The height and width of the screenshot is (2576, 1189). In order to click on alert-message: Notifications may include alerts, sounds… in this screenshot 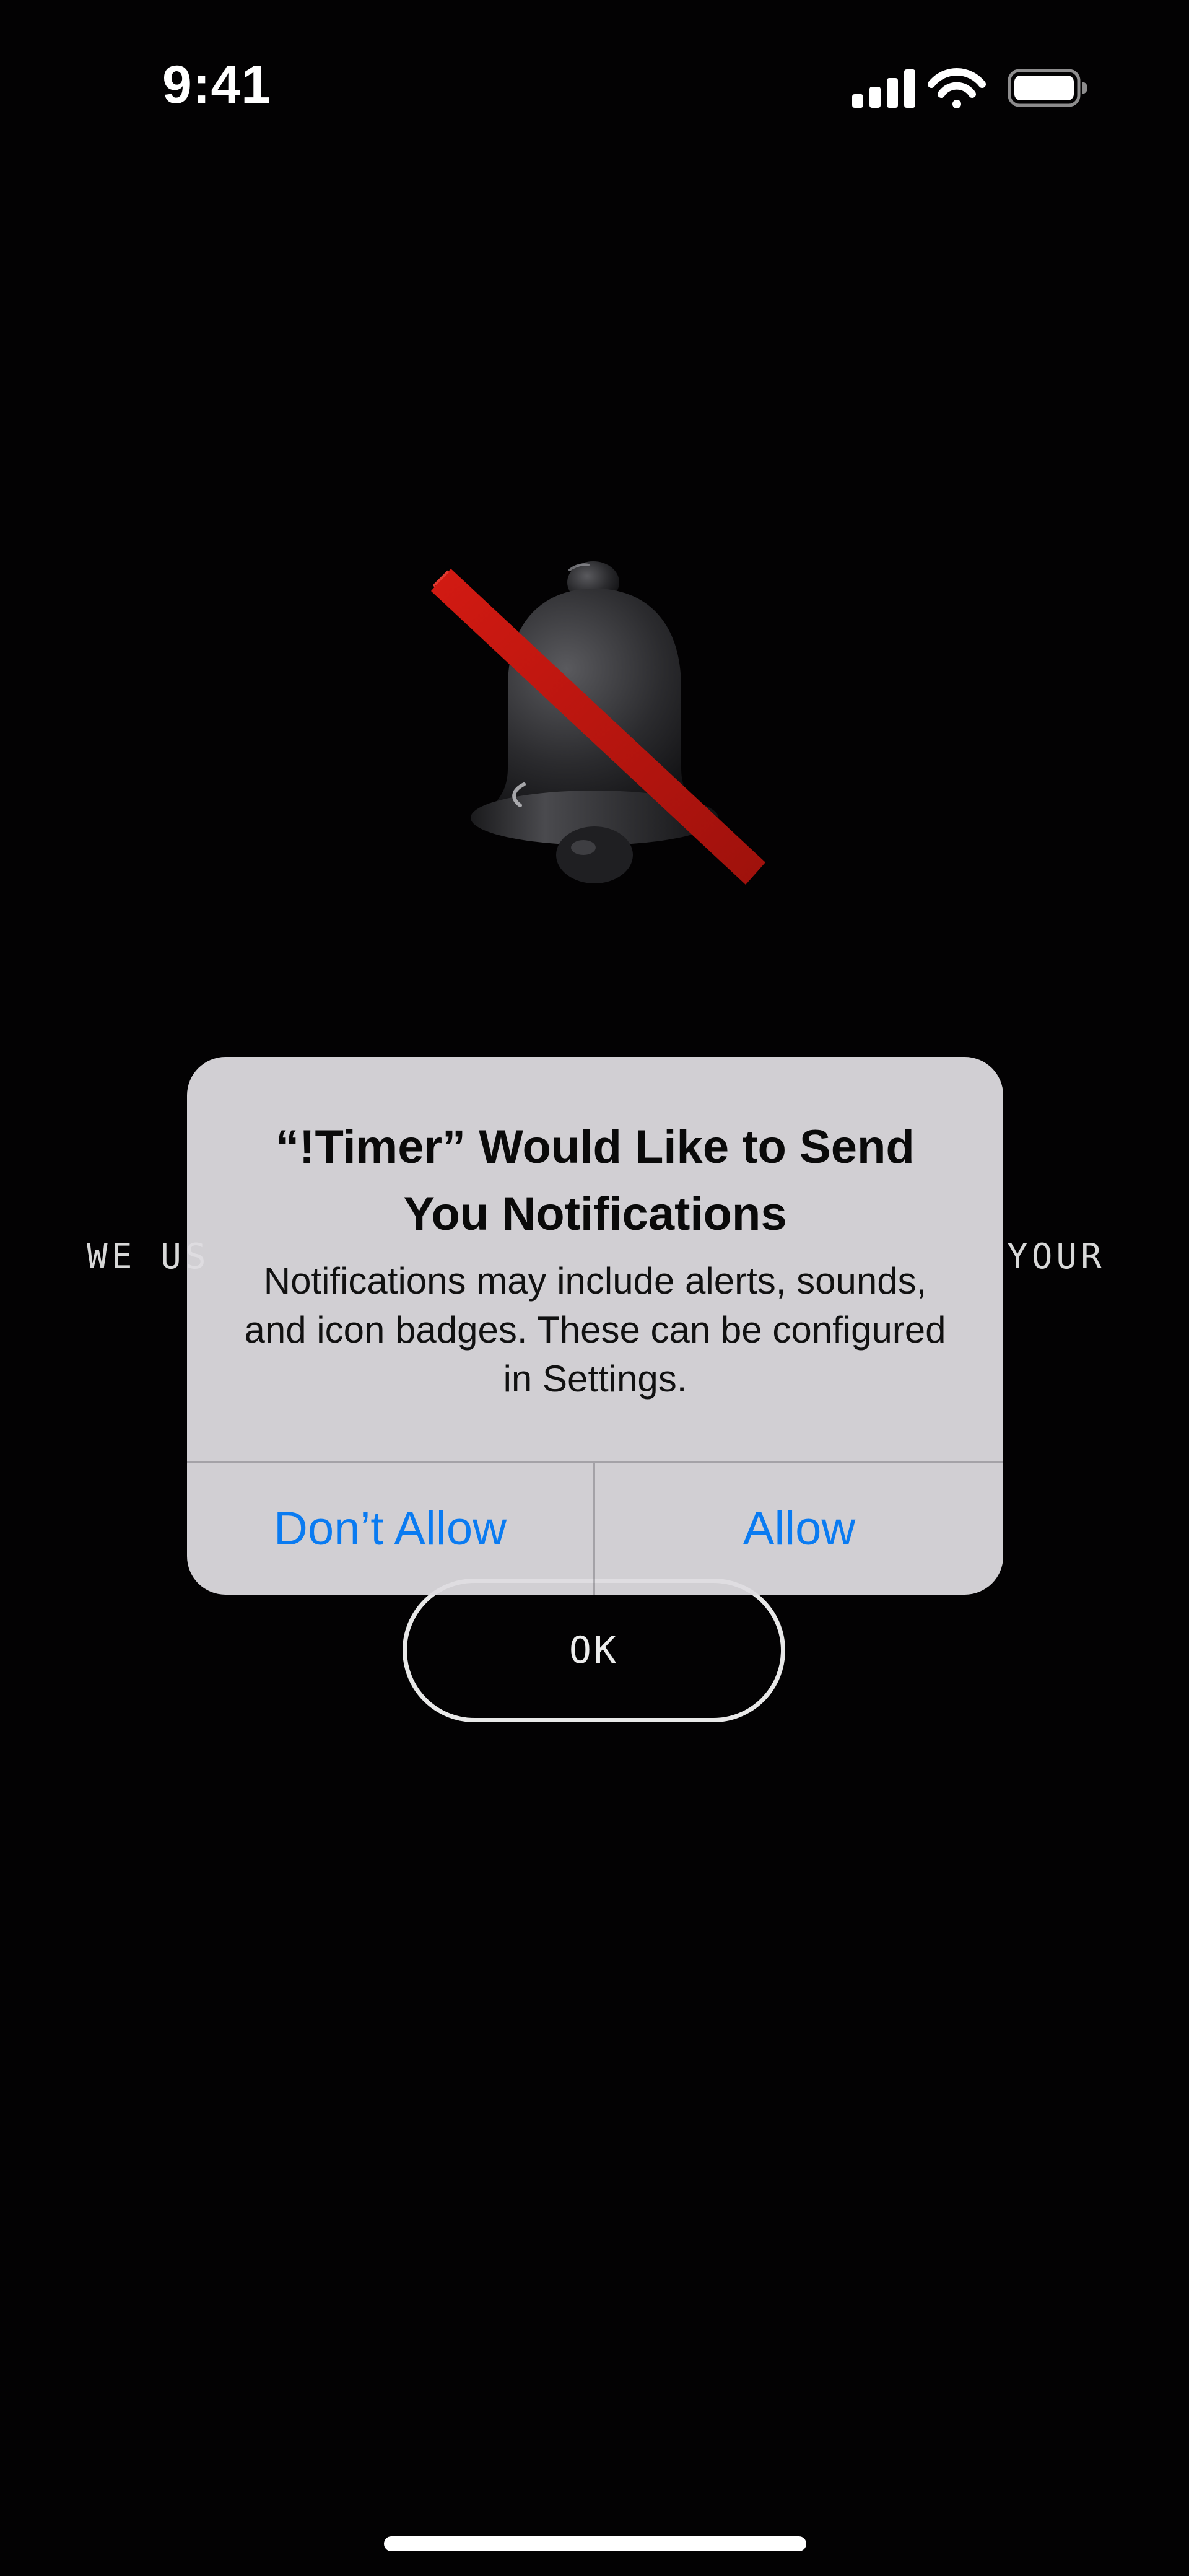, I will do `click(595, 1330)`.